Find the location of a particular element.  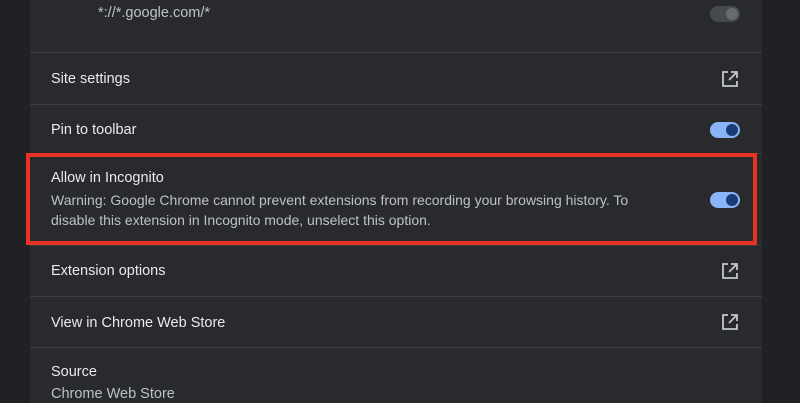

extension-options-label: Extension options is located at coordinates (108, 271).